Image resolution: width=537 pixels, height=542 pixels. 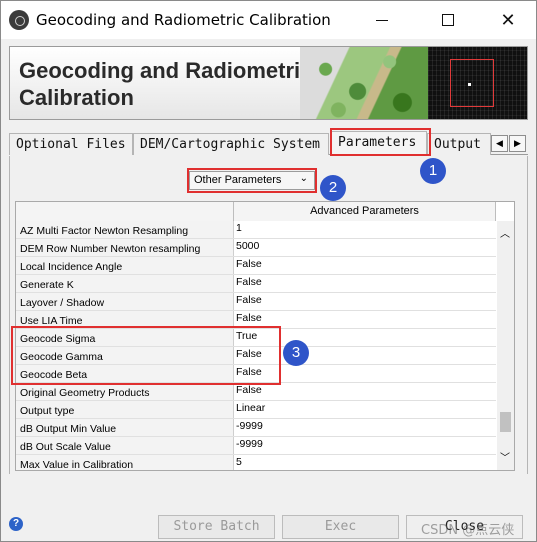 I want to click on banner-title: Geocoding and Radiometric Calibration, so click(x=166, y=84).